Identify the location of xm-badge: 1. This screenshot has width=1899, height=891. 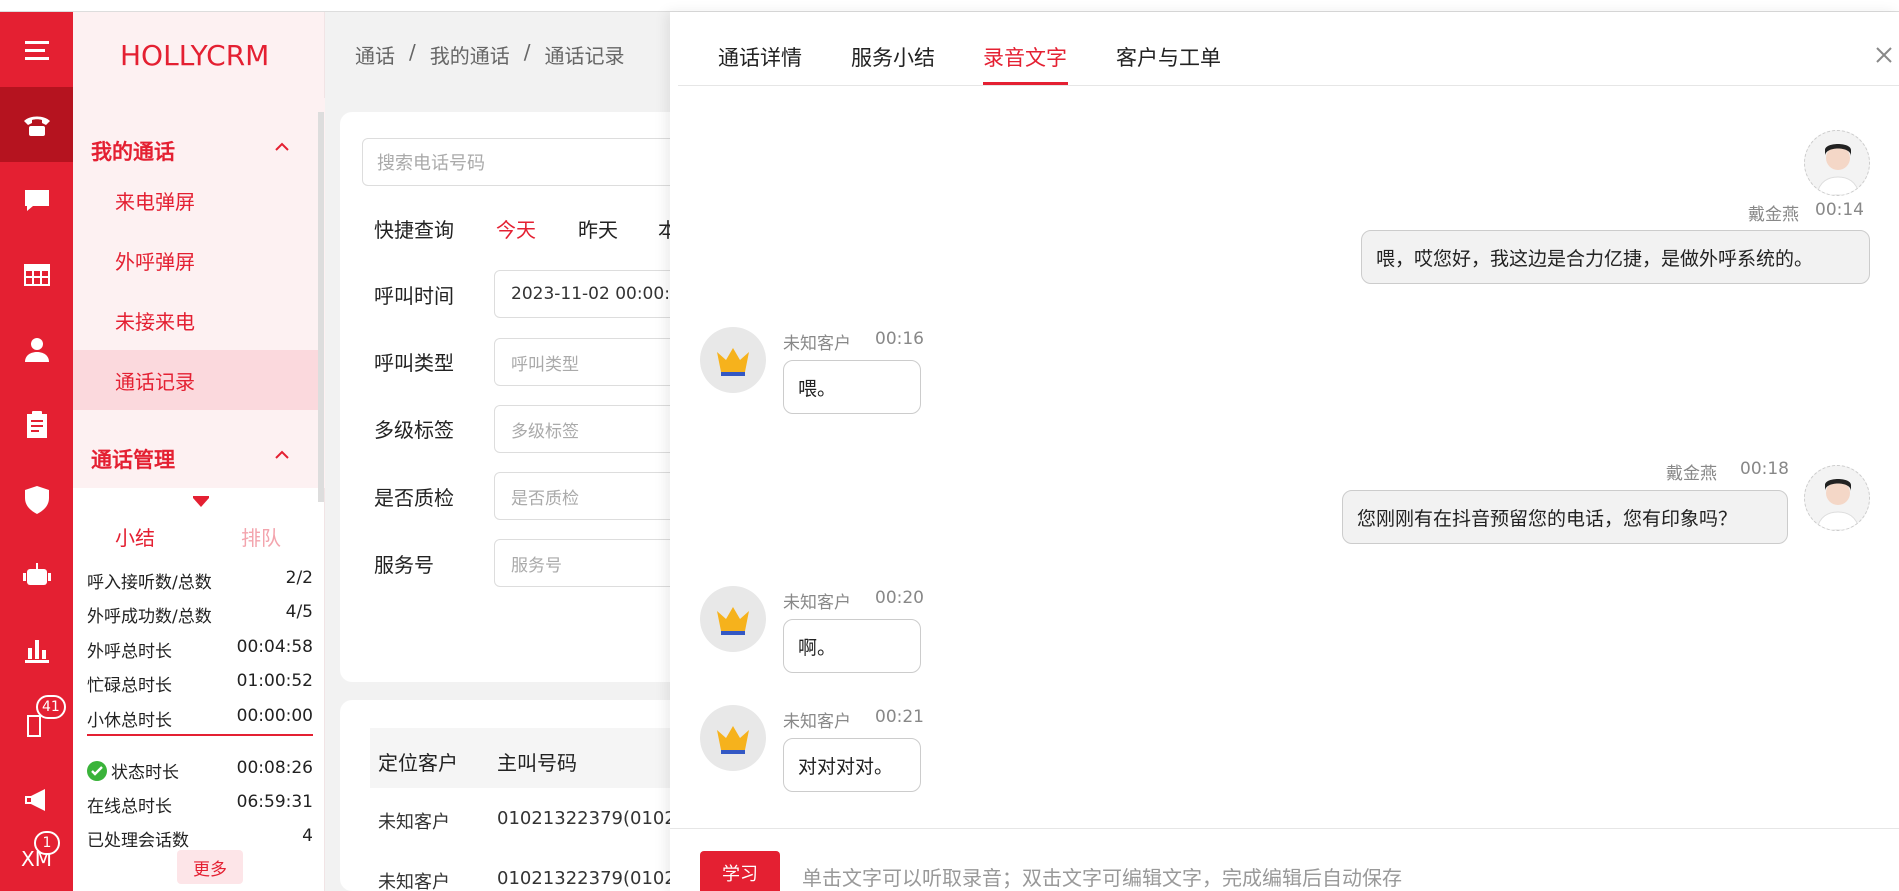
(47, 843).